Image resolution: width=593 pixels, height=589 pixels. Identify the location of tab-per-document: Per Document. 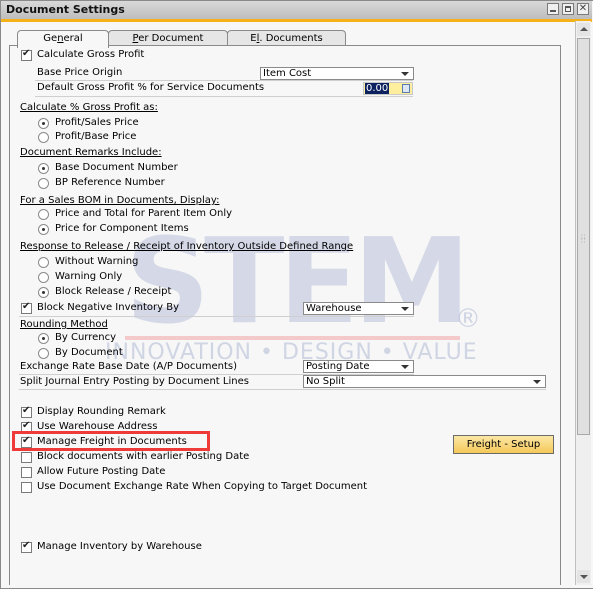
(168, 38).